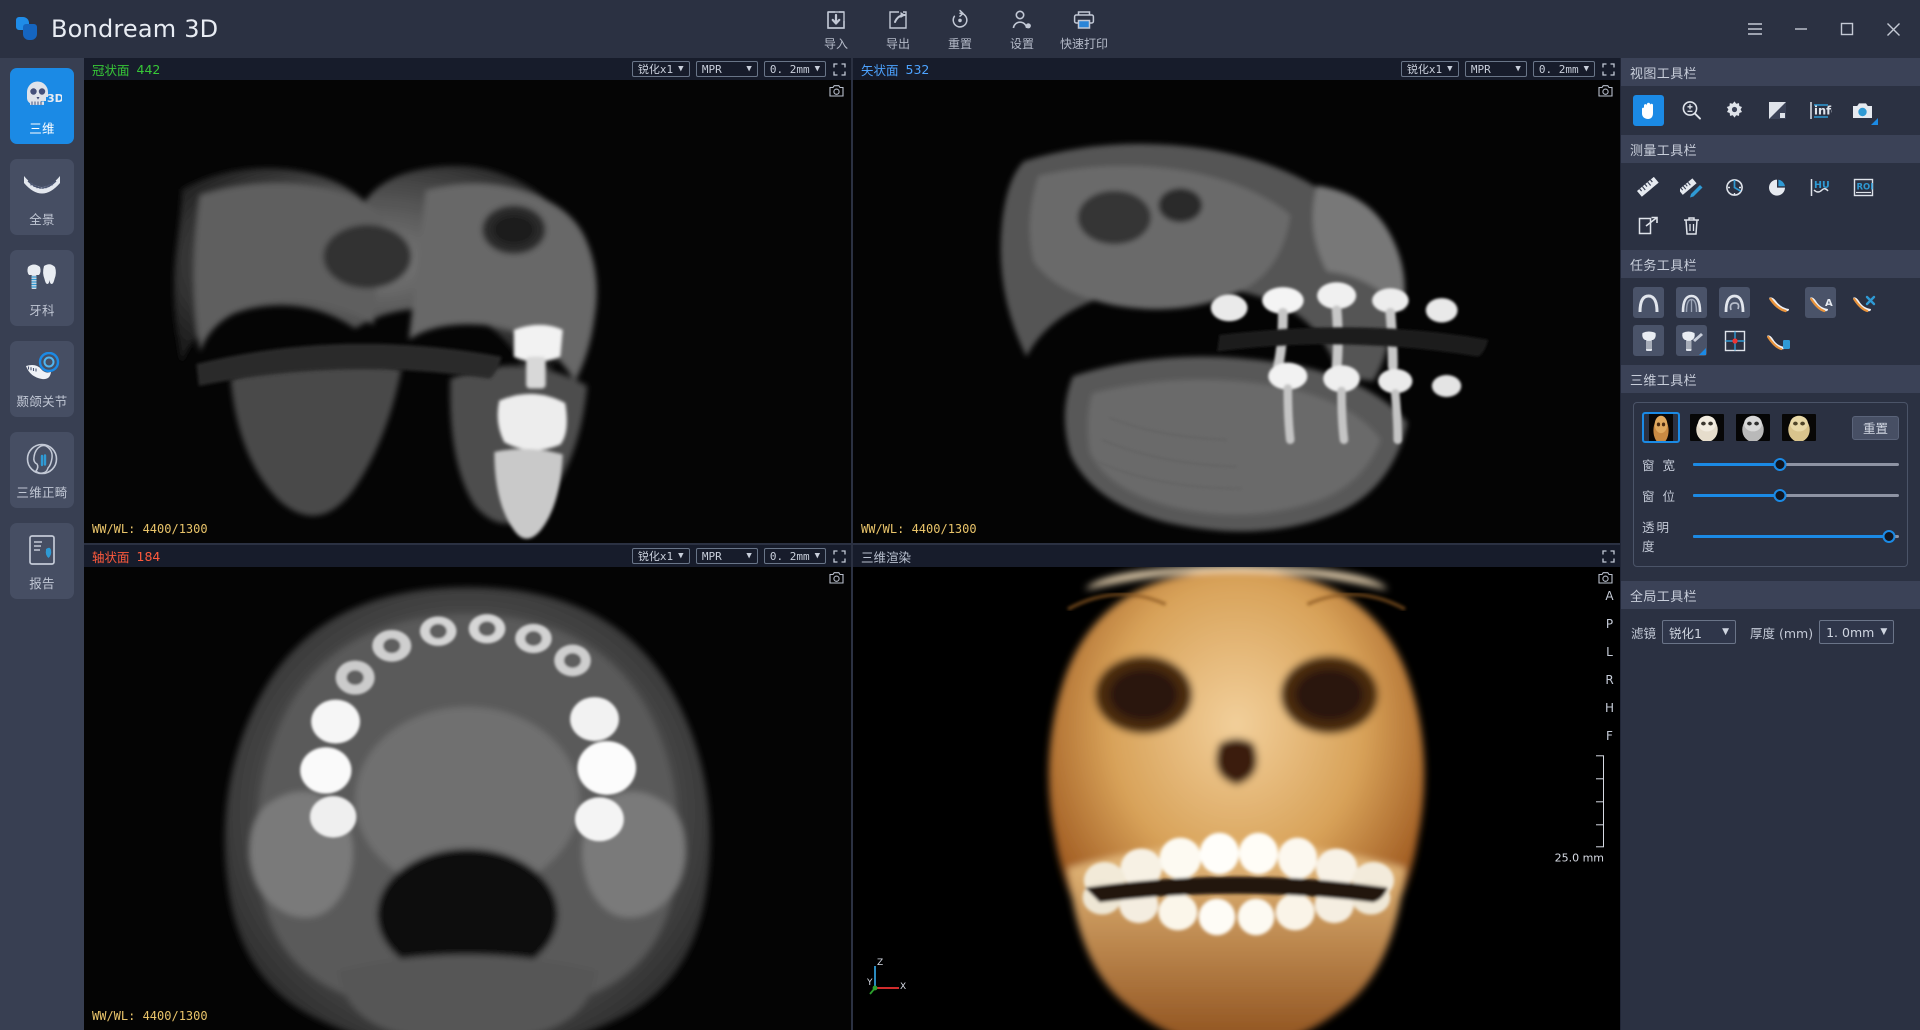 This screenshot has height=1030, width=1920. What do you see at coordinates (1801, 29) in the screenshot?
I see `minimize-button` at bounding box center [1801, 29].